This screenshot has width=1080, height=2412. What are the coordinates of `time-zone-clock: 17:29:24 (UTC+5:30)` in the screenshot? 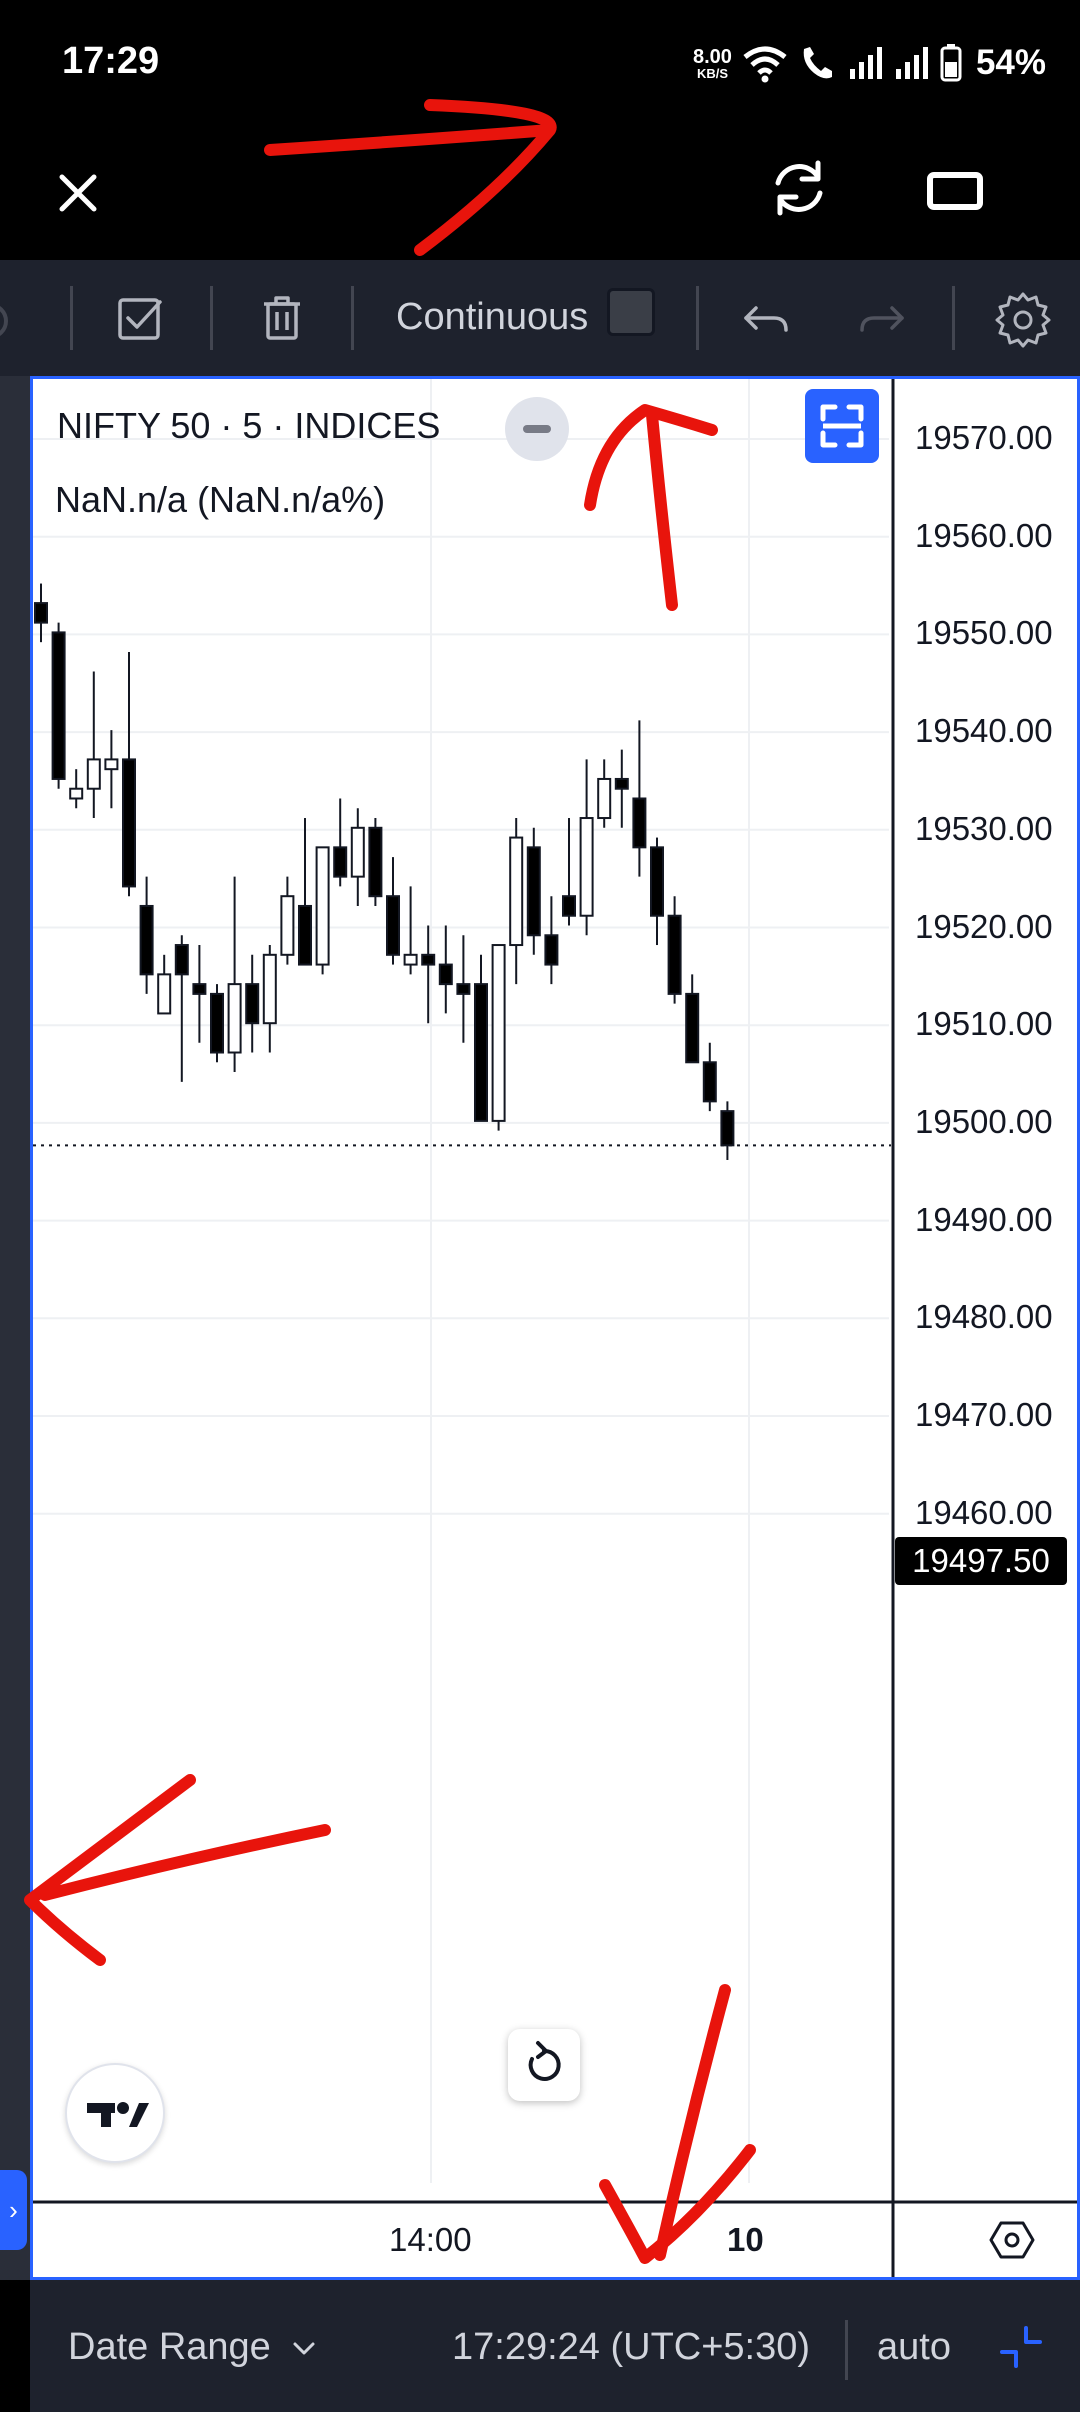 It's located at (631, 2347).